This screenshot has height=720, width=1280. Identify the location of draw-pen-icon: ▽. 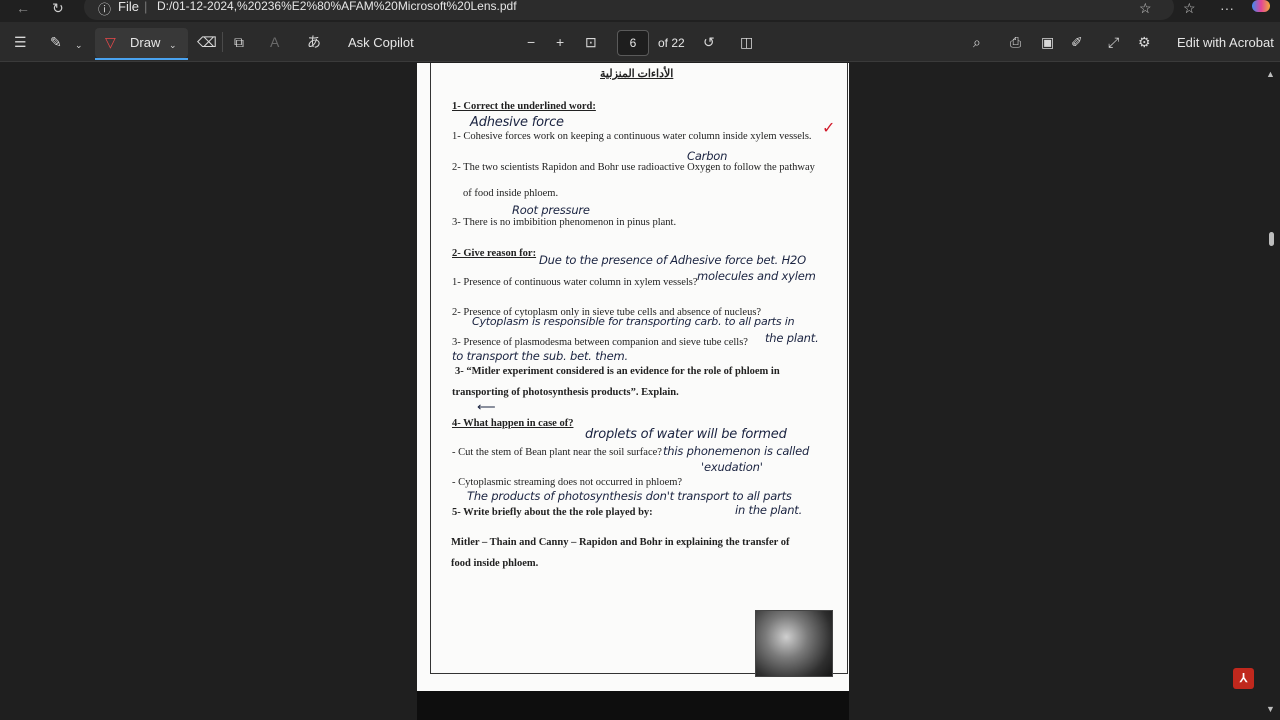
(110, 42).